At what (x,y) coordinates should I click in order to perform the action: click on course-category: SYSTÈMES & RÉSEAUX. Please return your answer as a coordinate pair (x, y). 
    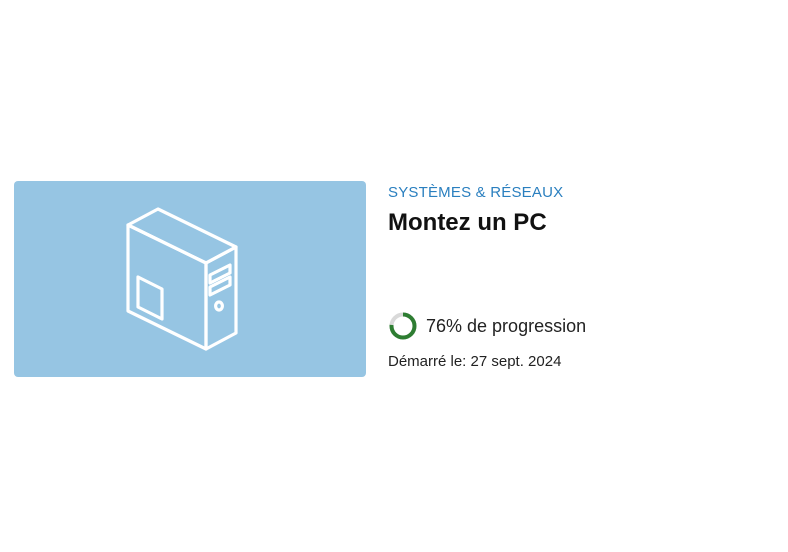
    Looking at the image, I should click on (476, 192).